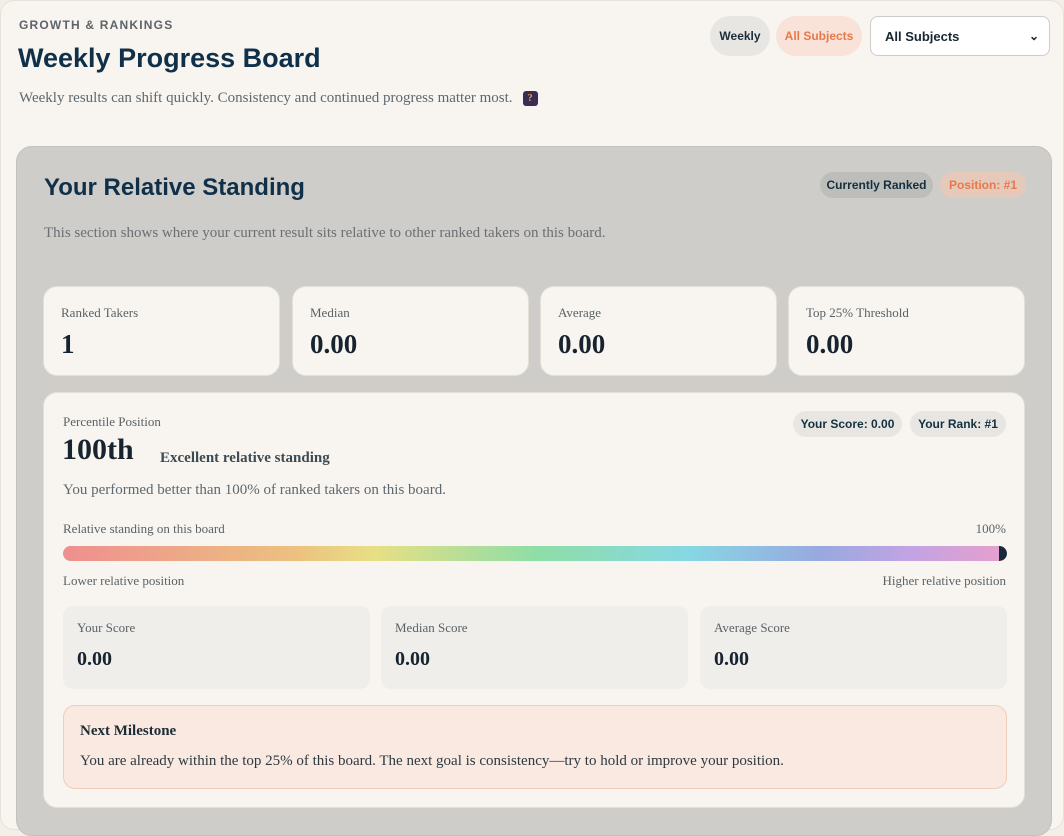  What do you see at coordinates (983, 185) in the screenshot?
I see `position-badge: Position: #1` at bounding box center [983, 185].